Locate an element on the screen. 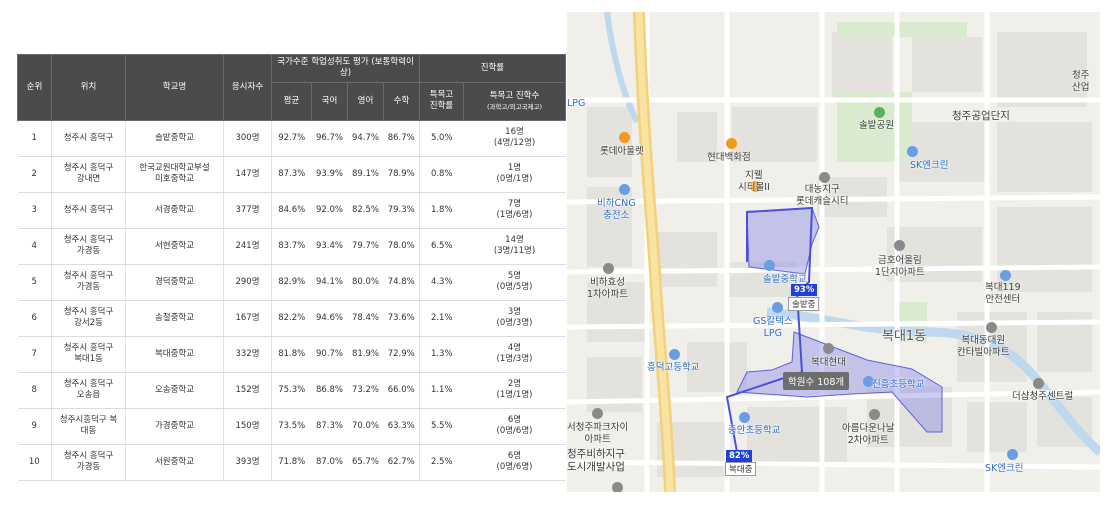 This screenshot has height=507, width=1110. map-label-bokdae1dong: 복대1동 is located at coordinates (904, 336).